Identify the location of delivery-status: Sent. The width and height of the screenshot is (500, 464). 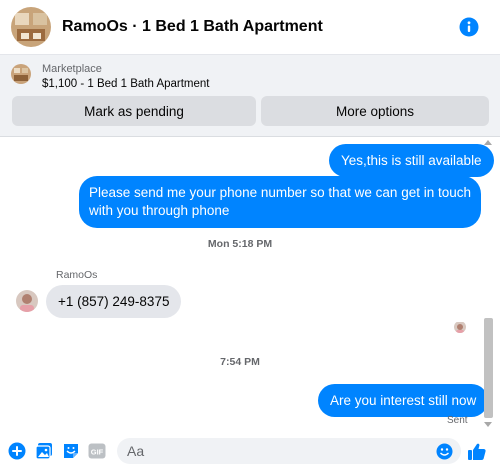
(457, 420).